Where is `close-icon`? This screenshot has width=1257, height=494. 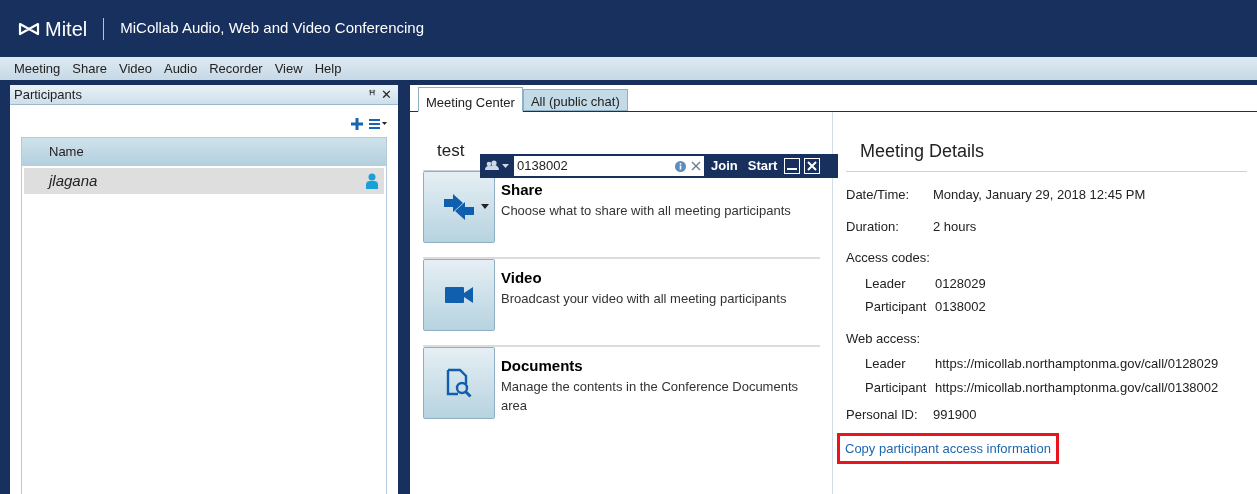 close-icon is located at coordinates (812, 166).